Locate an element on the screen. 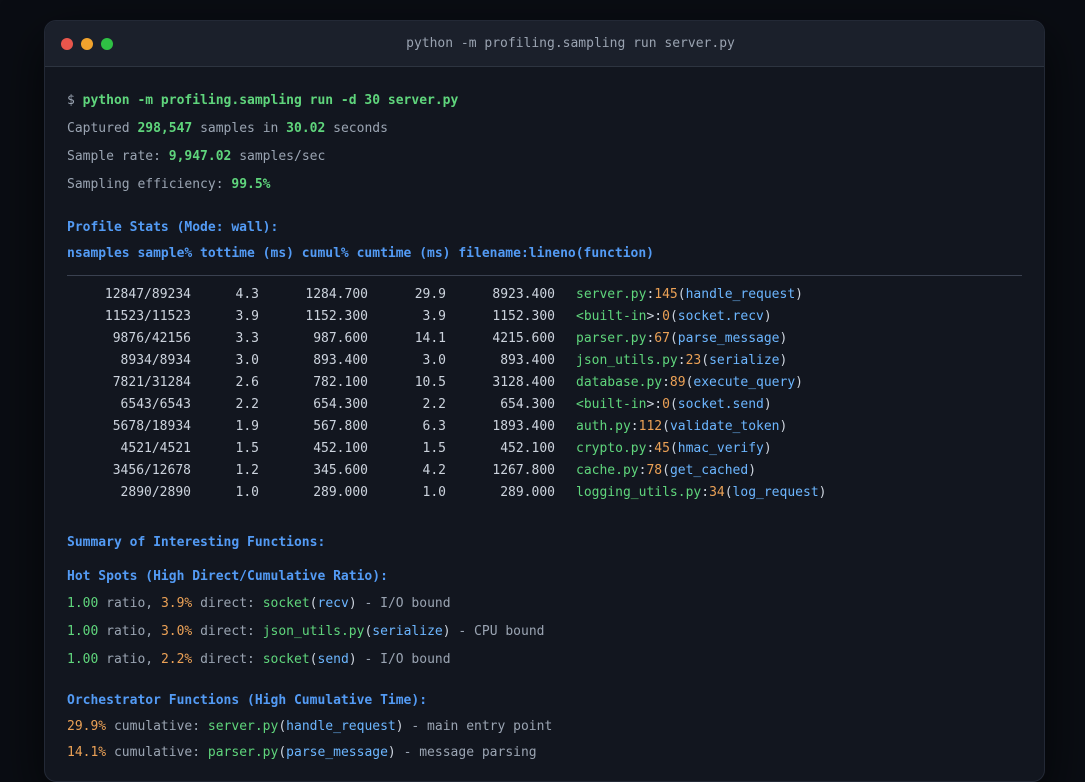  nsamples-value: 3456/12678 is located at coordinates (151, 470).